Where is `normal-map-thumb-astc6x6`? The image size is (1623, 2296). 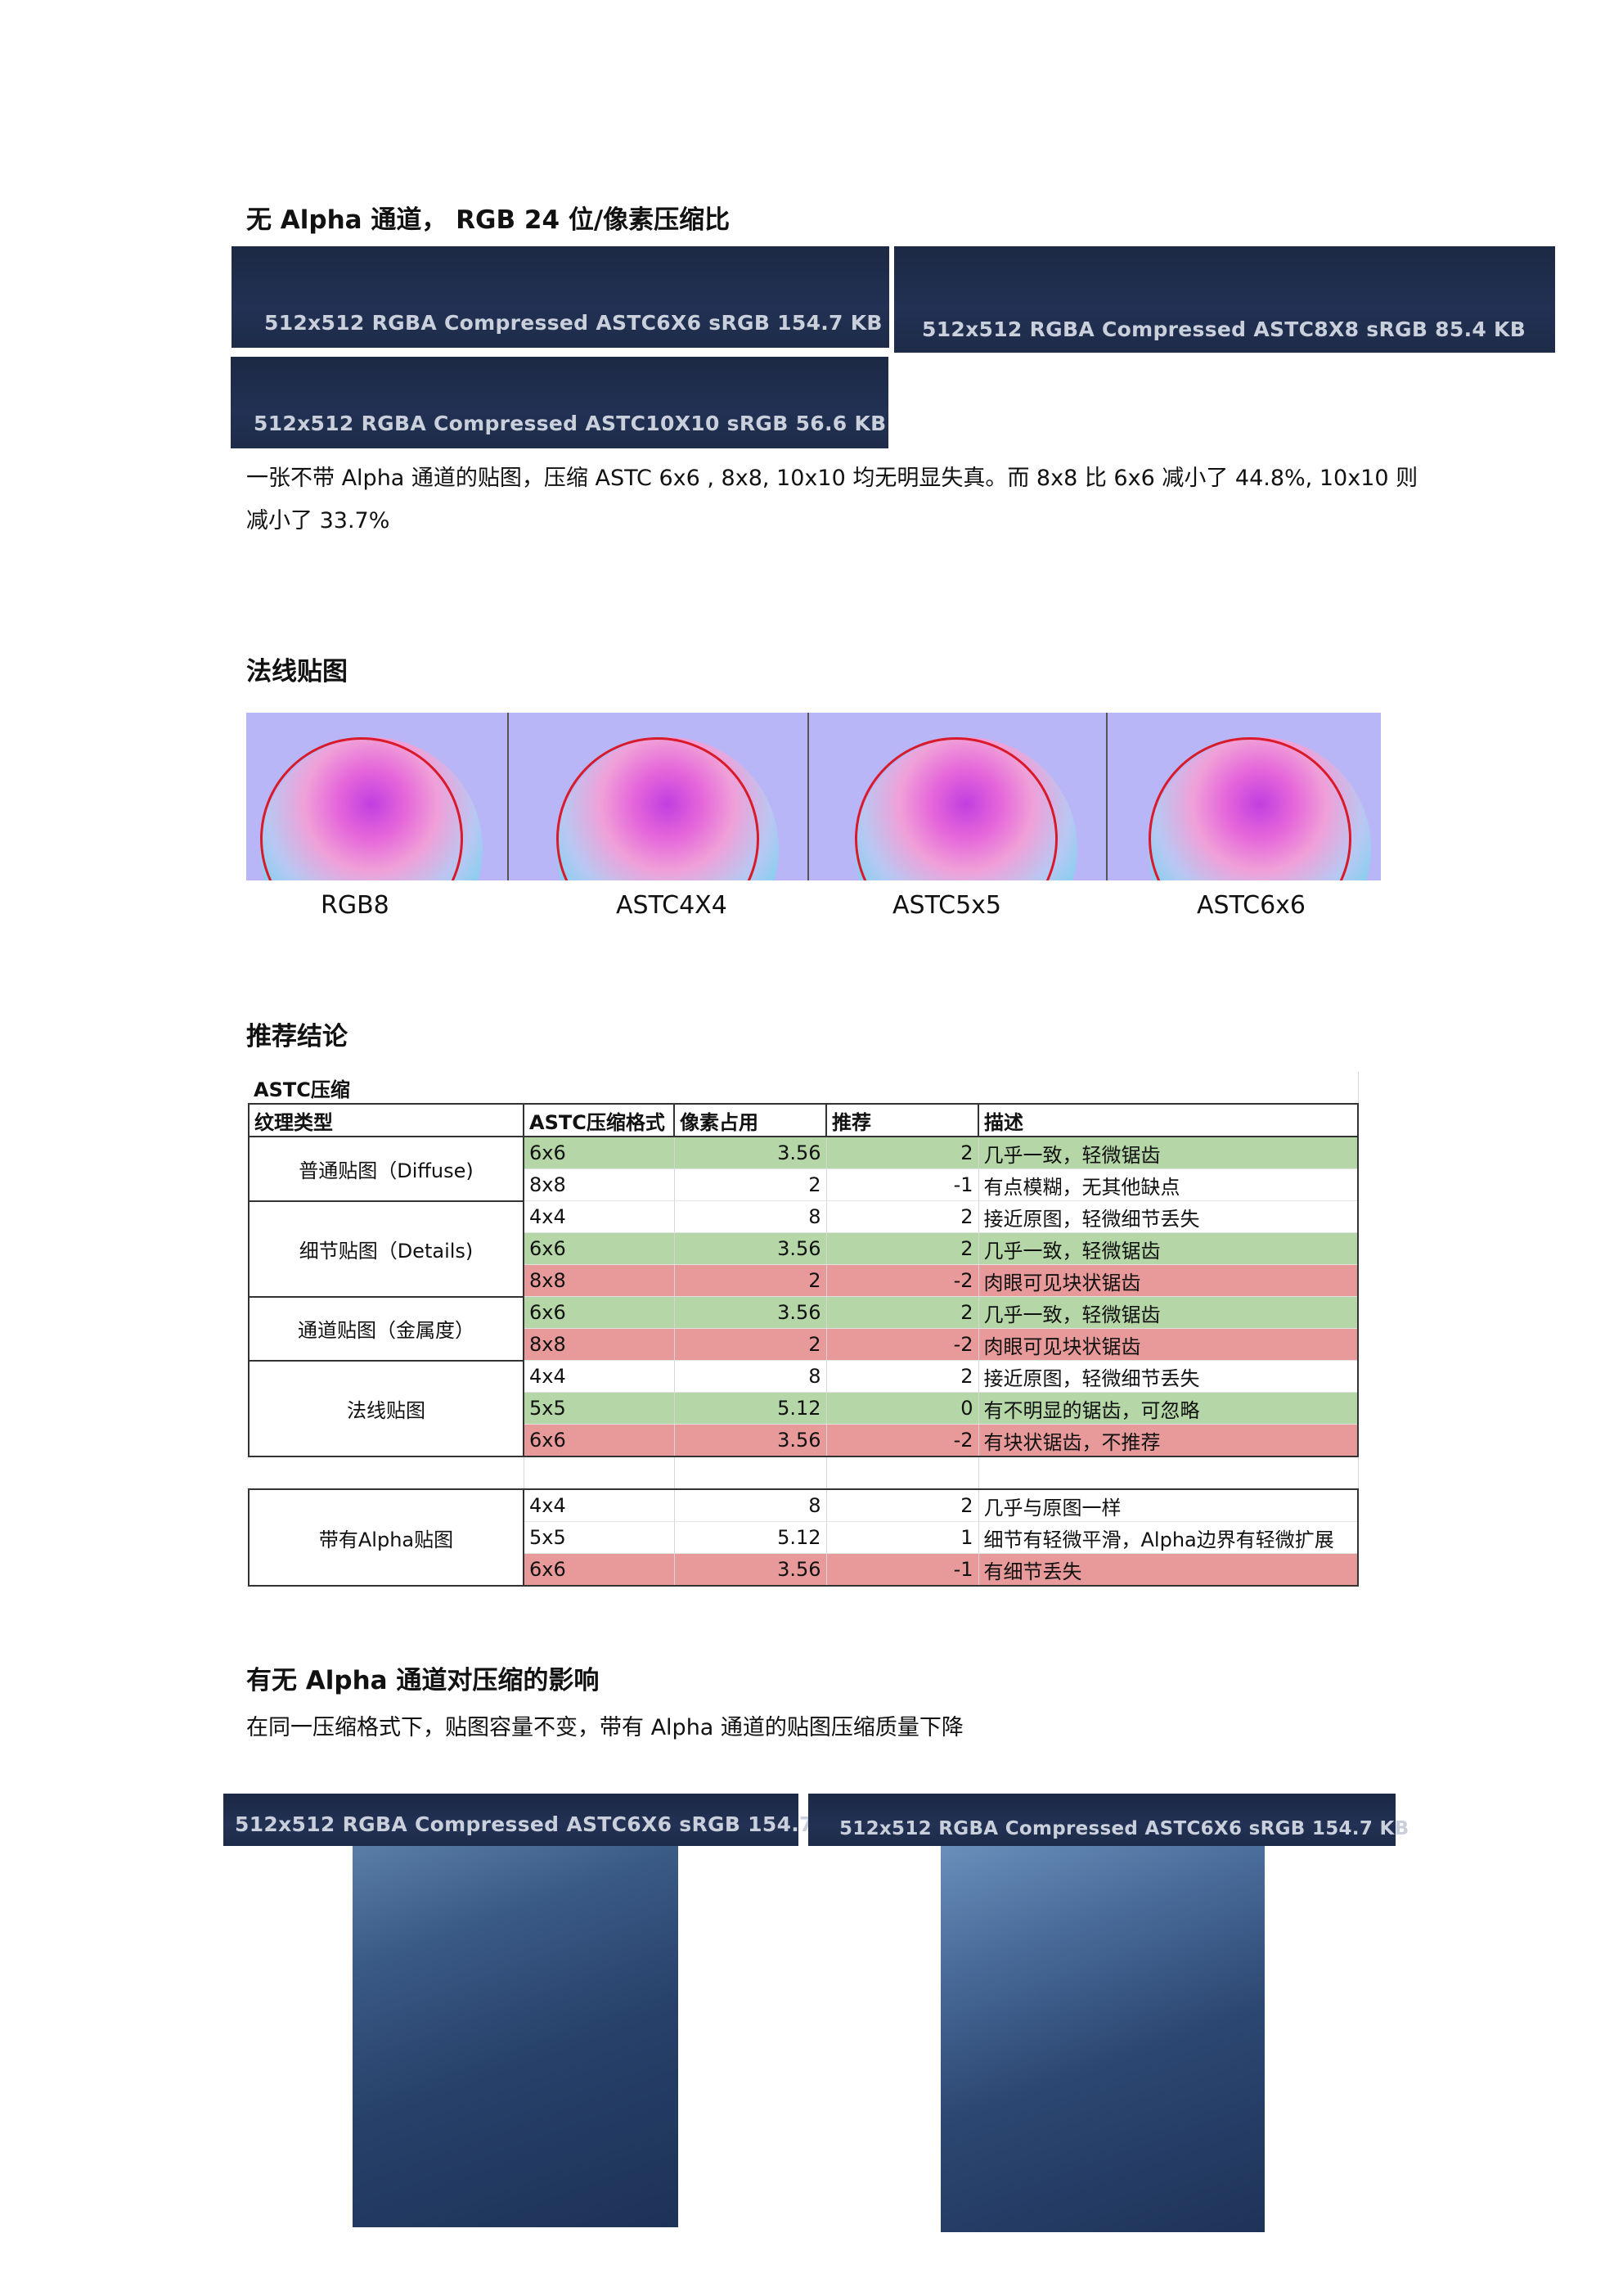
normal-map-thumb-astc6x6 is located at coordinates (1244, 796).